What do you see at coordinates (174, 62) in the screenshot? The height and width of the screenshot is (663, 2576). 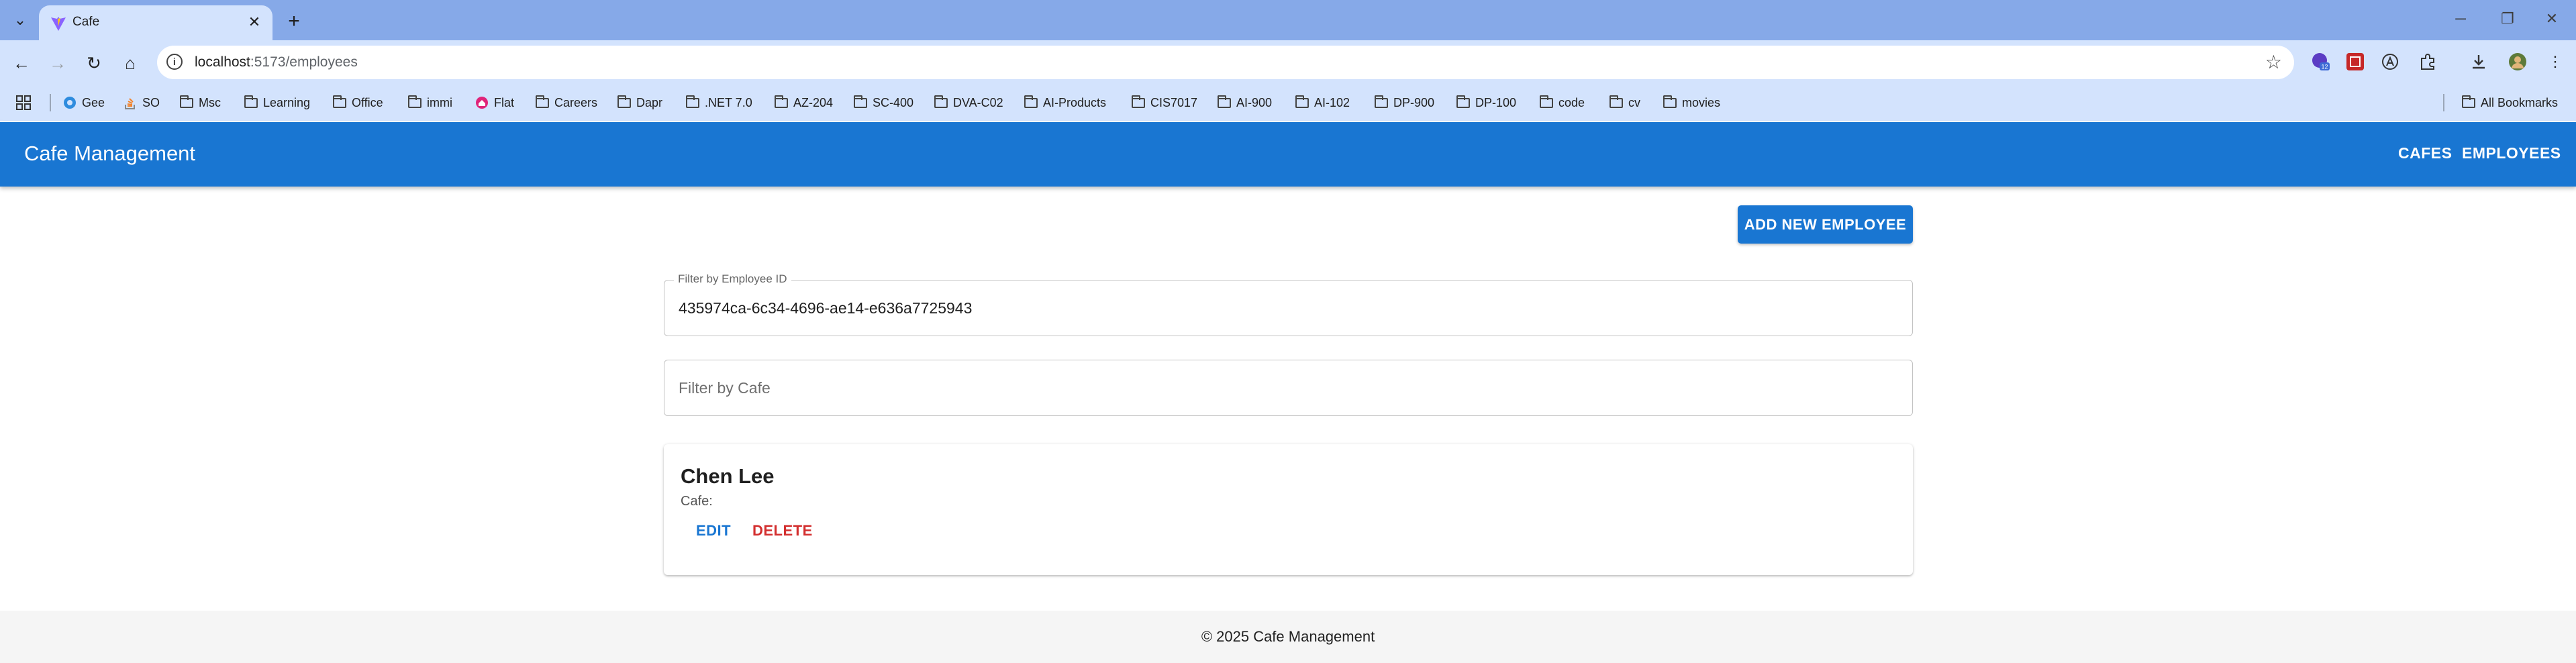 I see `site-info-icon: i` at bounding box center [174, 62].